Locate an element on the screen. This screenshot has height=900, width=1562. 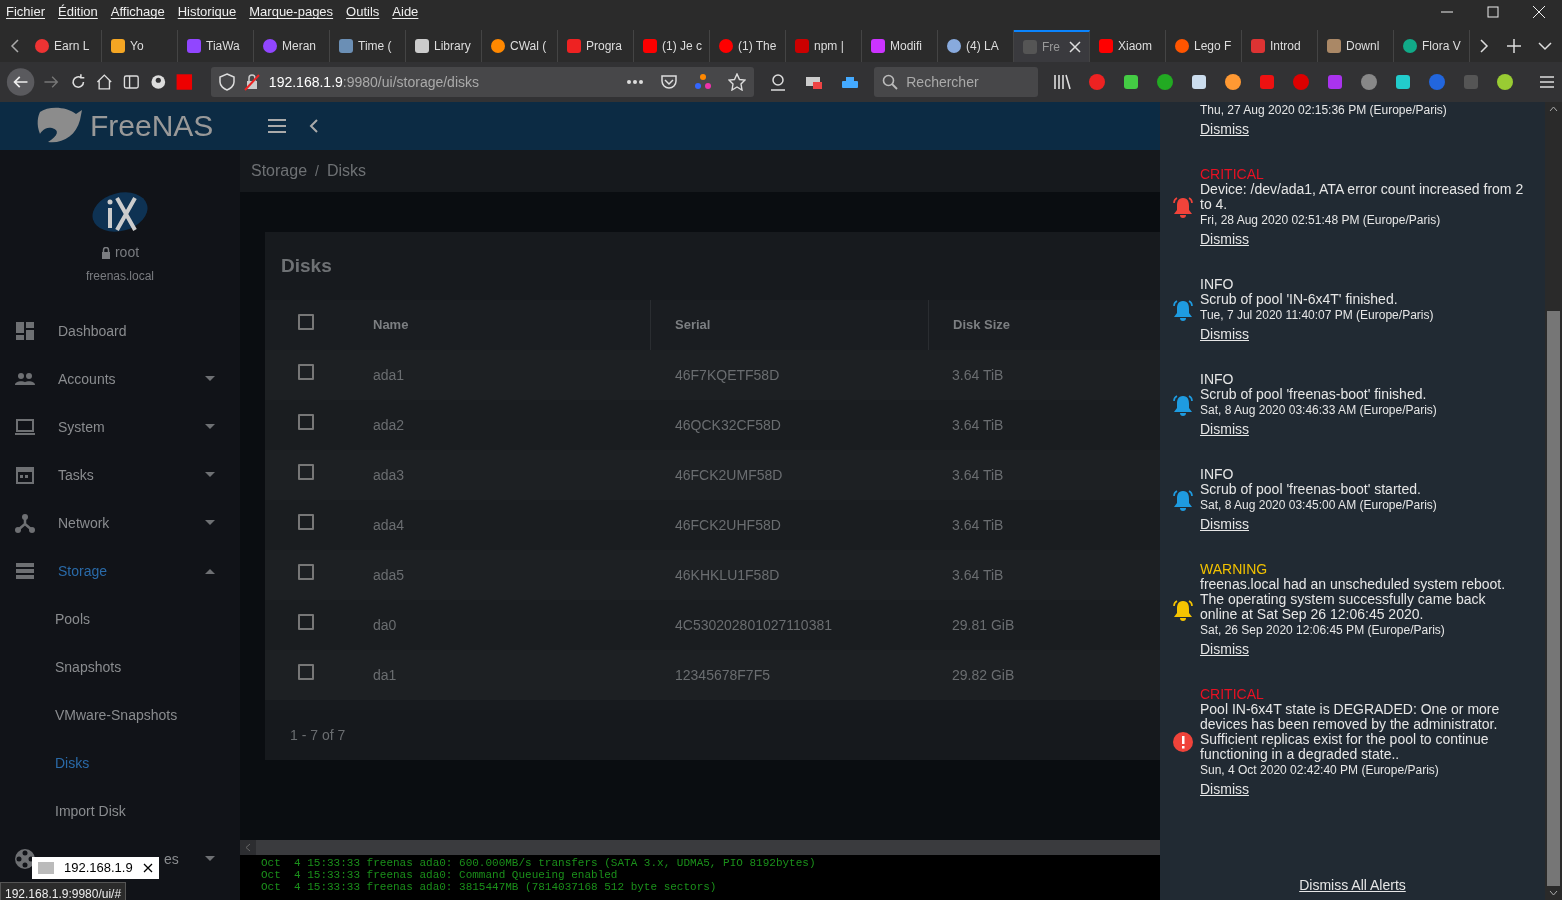
menu-item: Aide is located at coordinates (405, 12).